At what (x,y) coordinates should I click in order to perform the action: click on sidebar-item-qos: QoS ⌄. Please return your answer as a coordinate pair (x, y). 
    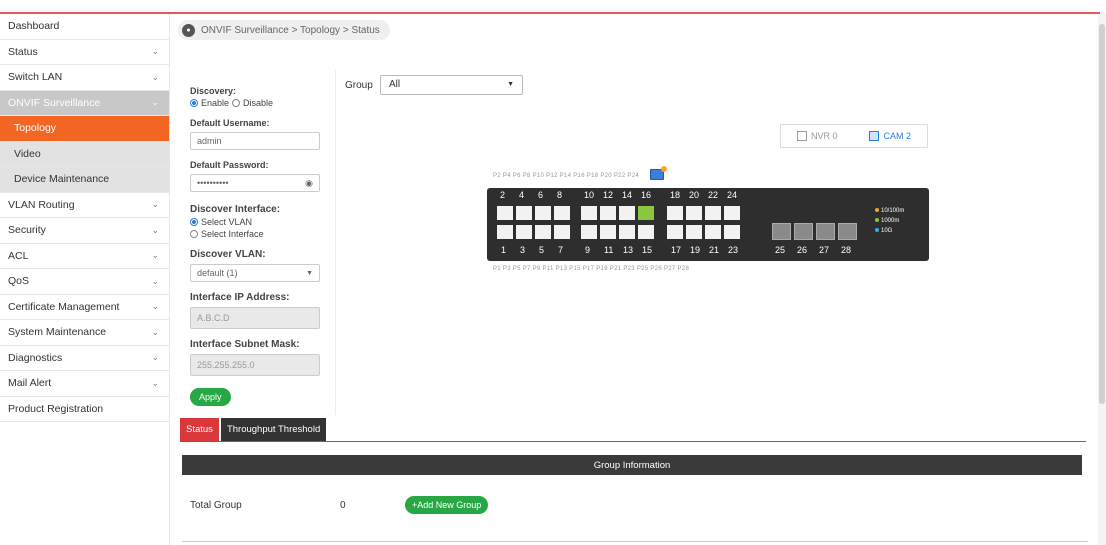
    Looking at the image, I should click on (84, 282).